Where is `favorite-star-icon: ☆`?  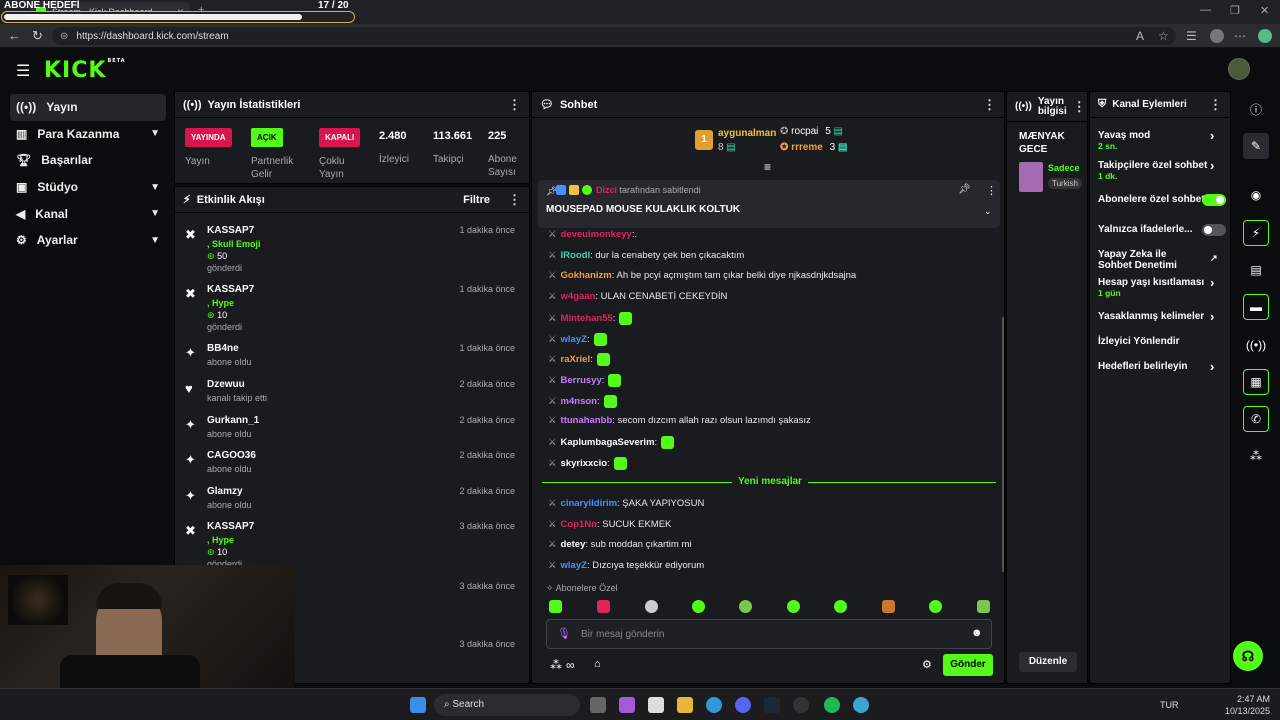 favorite-star-icon: ☆ is located at coordinates (1163, 36).